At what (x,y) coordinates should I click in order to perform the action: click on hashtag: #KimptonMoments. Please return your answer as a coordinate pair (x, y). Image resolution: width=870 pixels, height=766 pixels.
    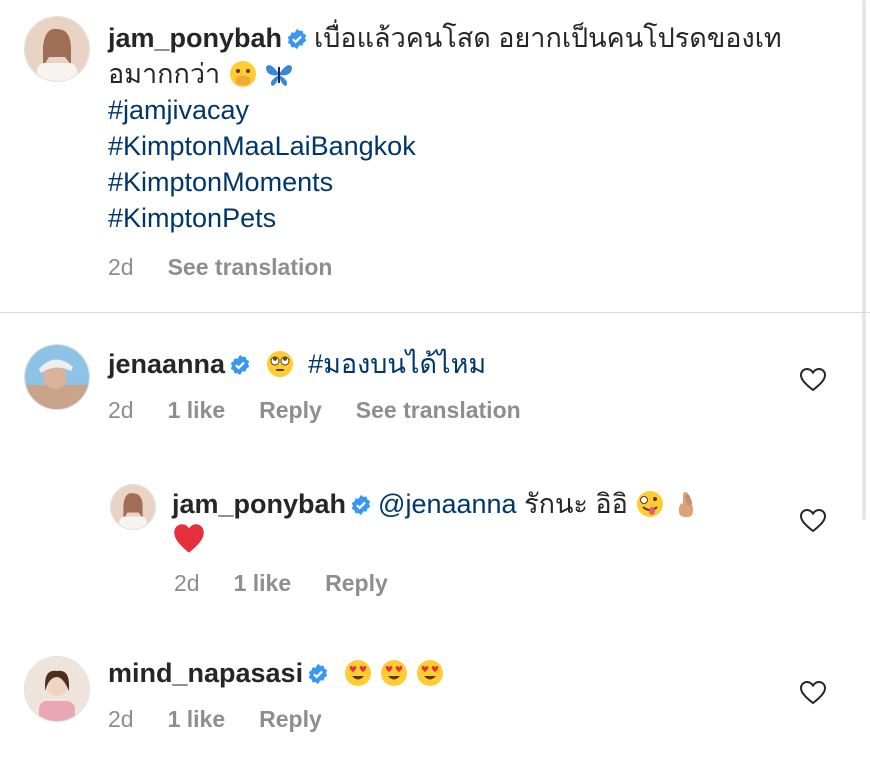
    Looking at the image, I should click on (468, 182).